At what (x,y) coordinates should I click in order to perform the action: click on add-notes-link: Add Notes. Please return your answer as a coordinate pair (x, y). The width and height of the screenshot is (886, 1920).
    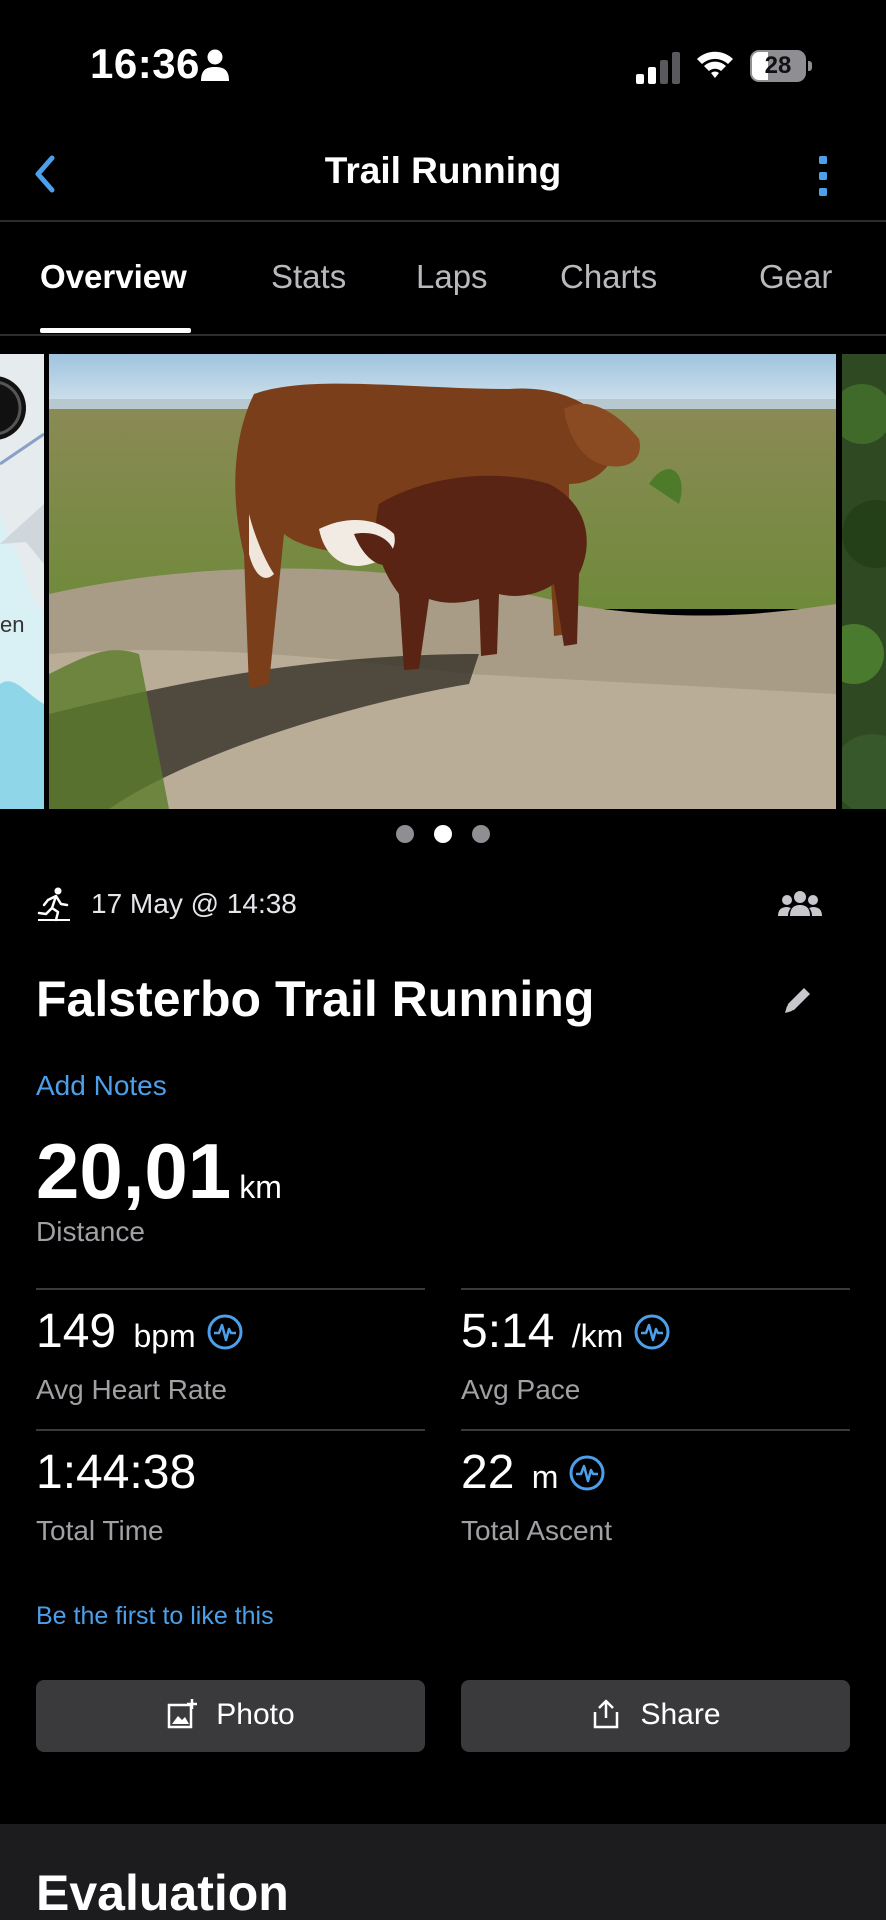
    Looking at the image, I should click on (101, 1086).